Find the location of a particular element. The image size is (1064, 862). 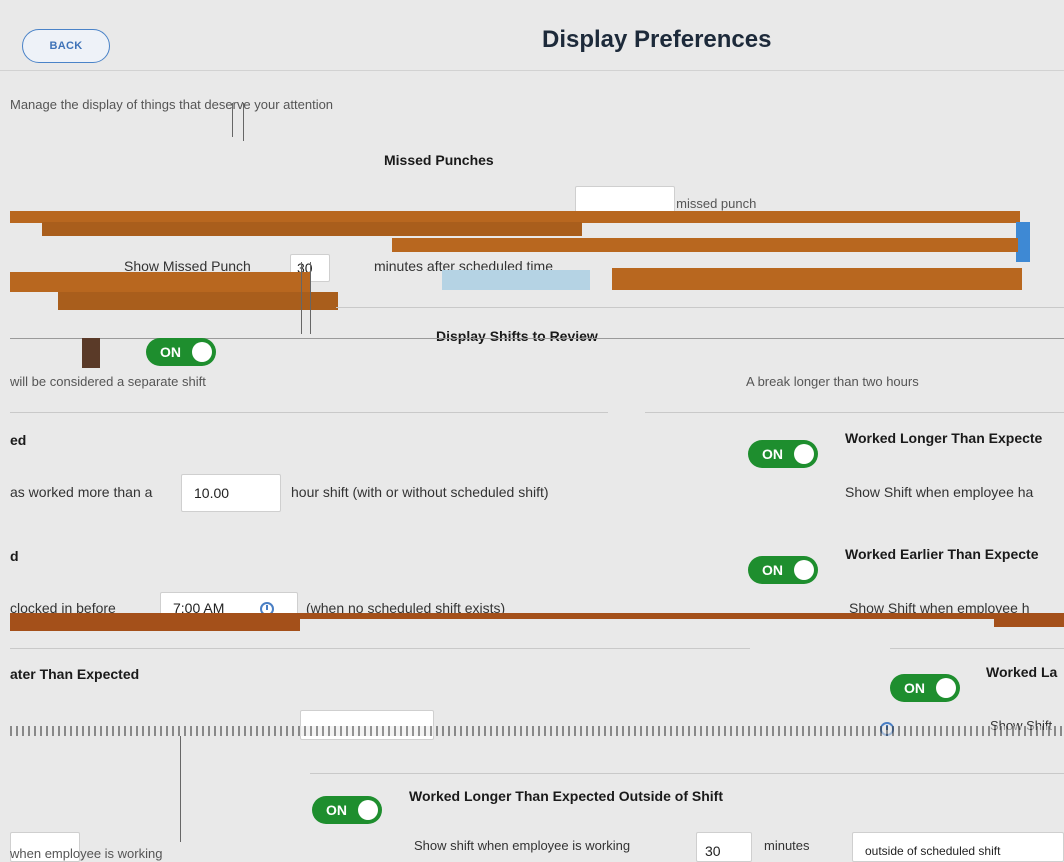

worked-longer-left-desc: as worked more than a is located at coordinates (81, 492).